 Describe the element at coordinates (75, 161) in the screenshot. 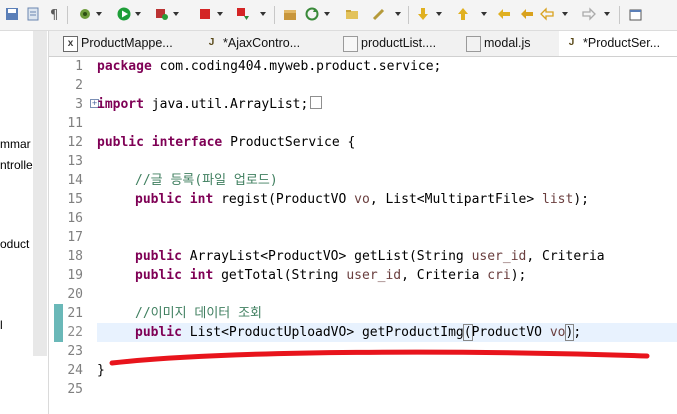

I see `line-number: 13` at that location.